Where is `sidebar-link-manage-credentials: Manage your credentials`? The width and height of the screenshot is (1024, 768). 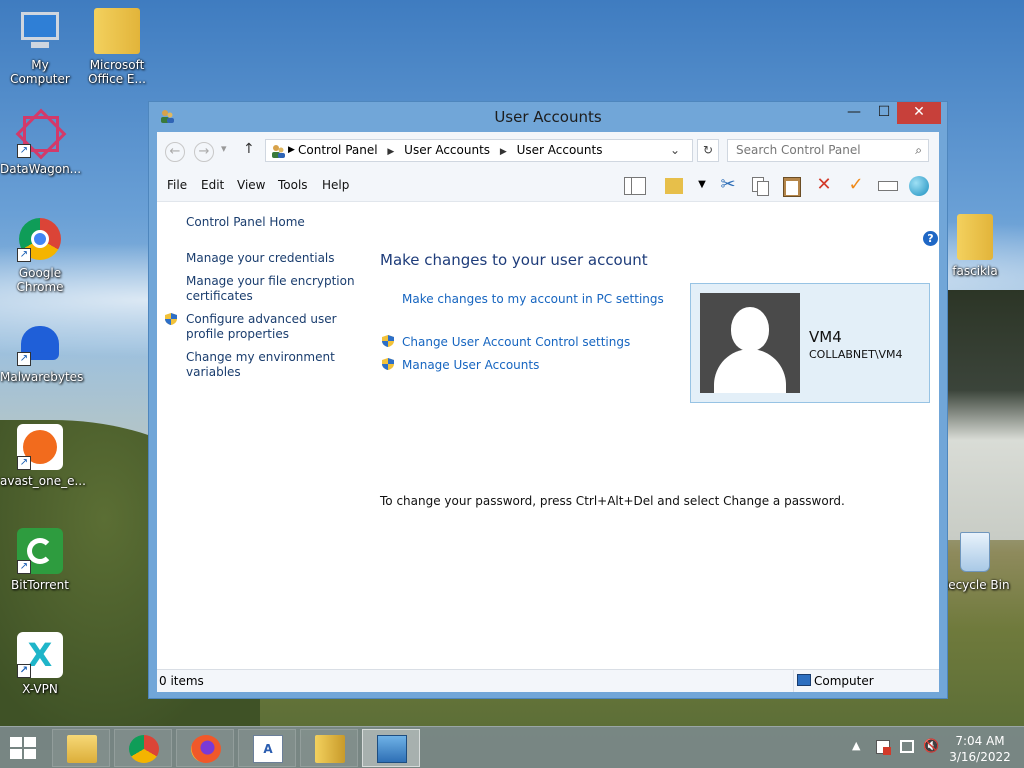
sidebar-link-manage-credentials: Manage your credentials is located at coordinates (271, 258).